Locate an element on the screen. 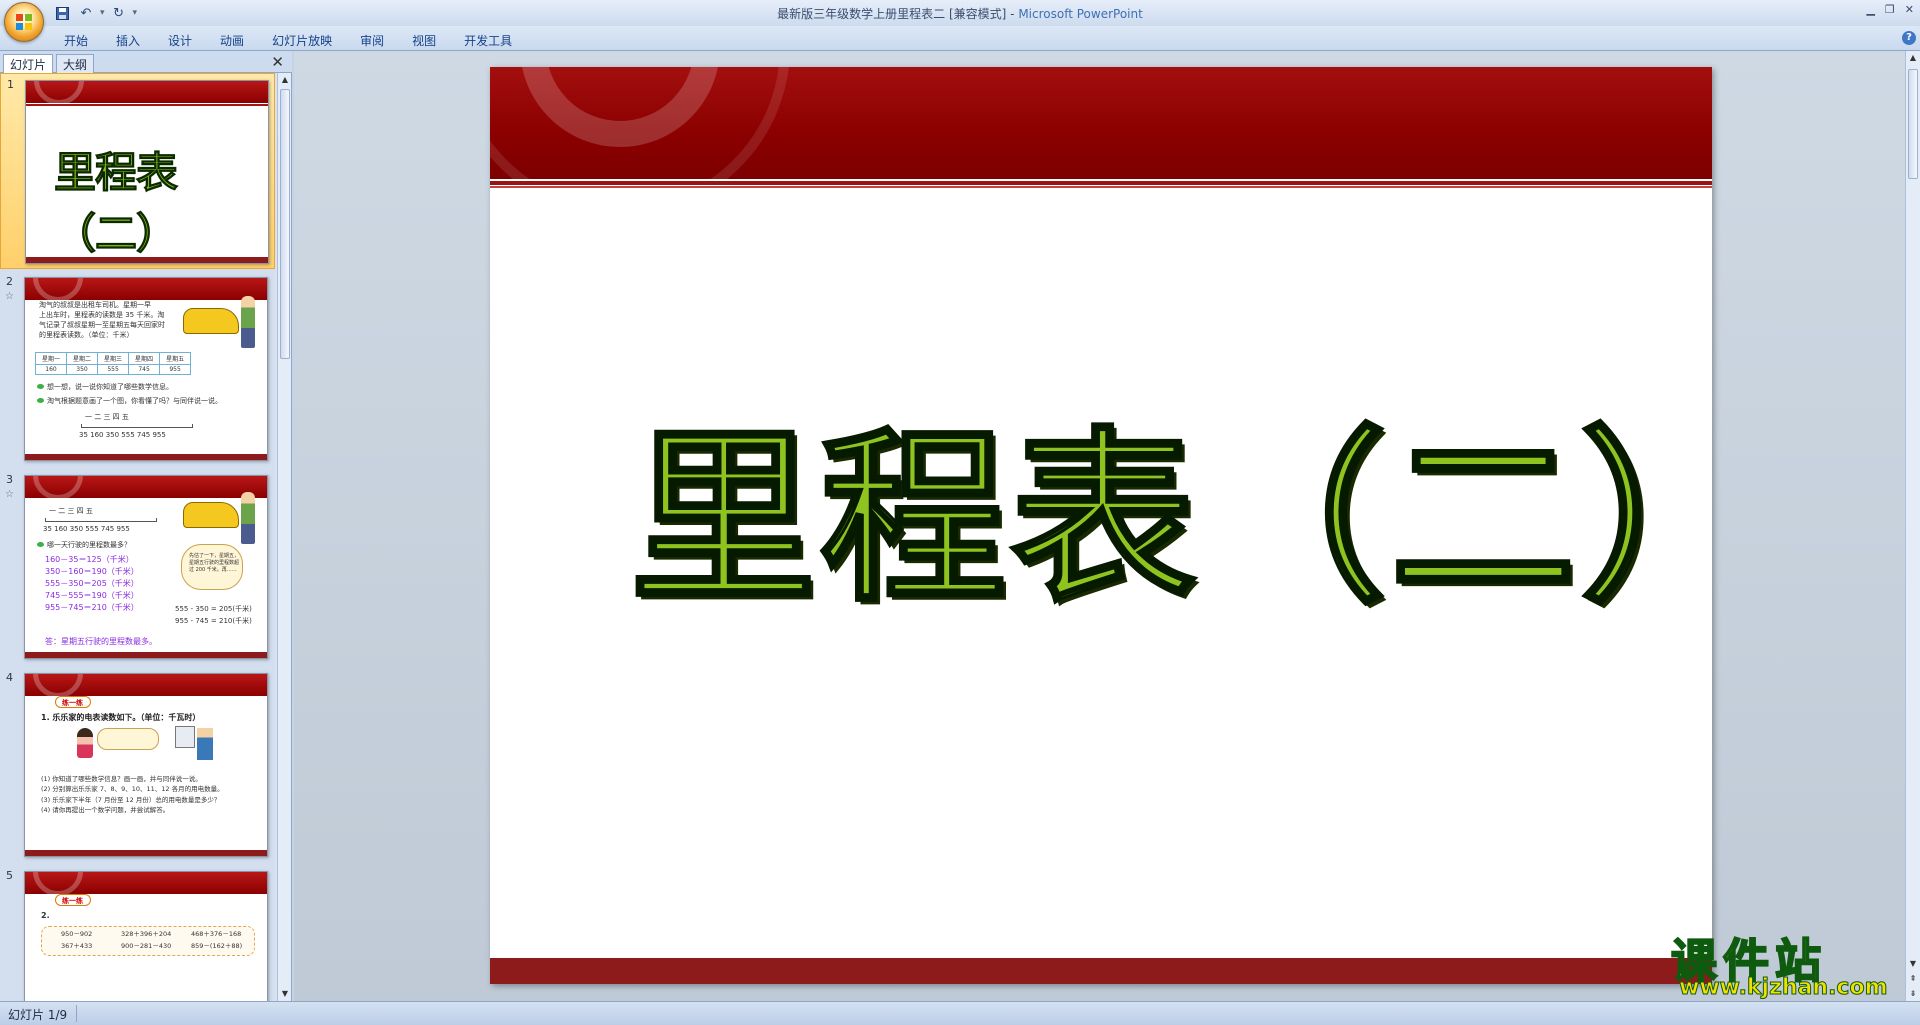  bullet-item: 哪一天行驶的里程数最多？ is located at coordinates (84, 545).